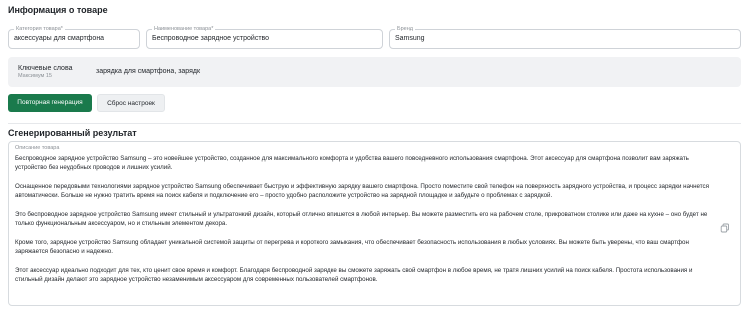 This screenshot has height=309, width=750. What do you see at coordinates (184, 29) in the screenshot?
I see `product-name-field-label: Наименование товара*` at bounding box center [184, 29].